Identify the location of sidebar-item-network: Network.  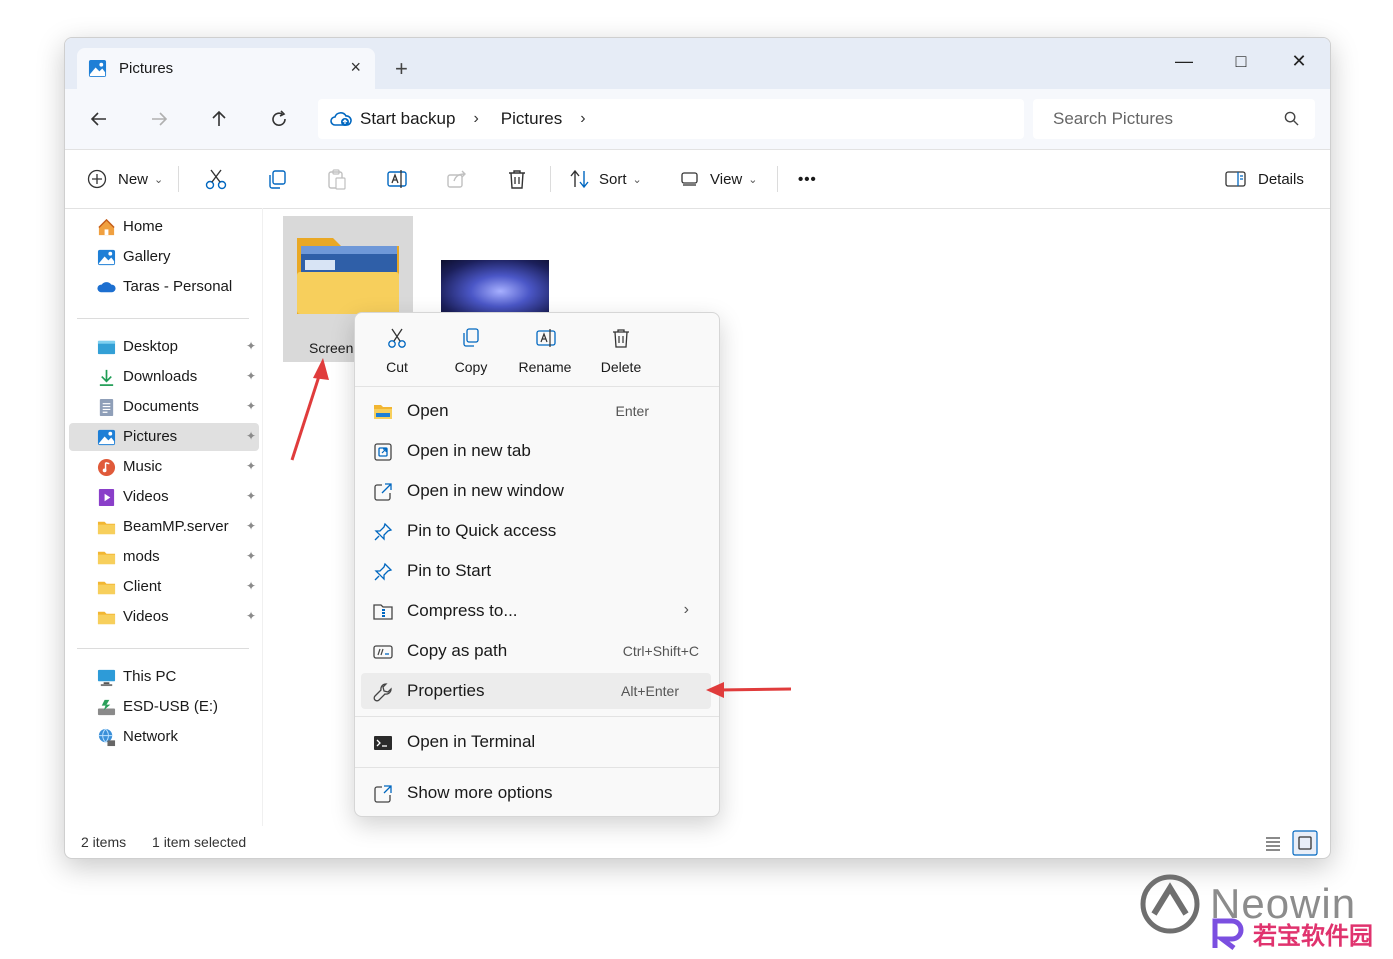
(164, 737).